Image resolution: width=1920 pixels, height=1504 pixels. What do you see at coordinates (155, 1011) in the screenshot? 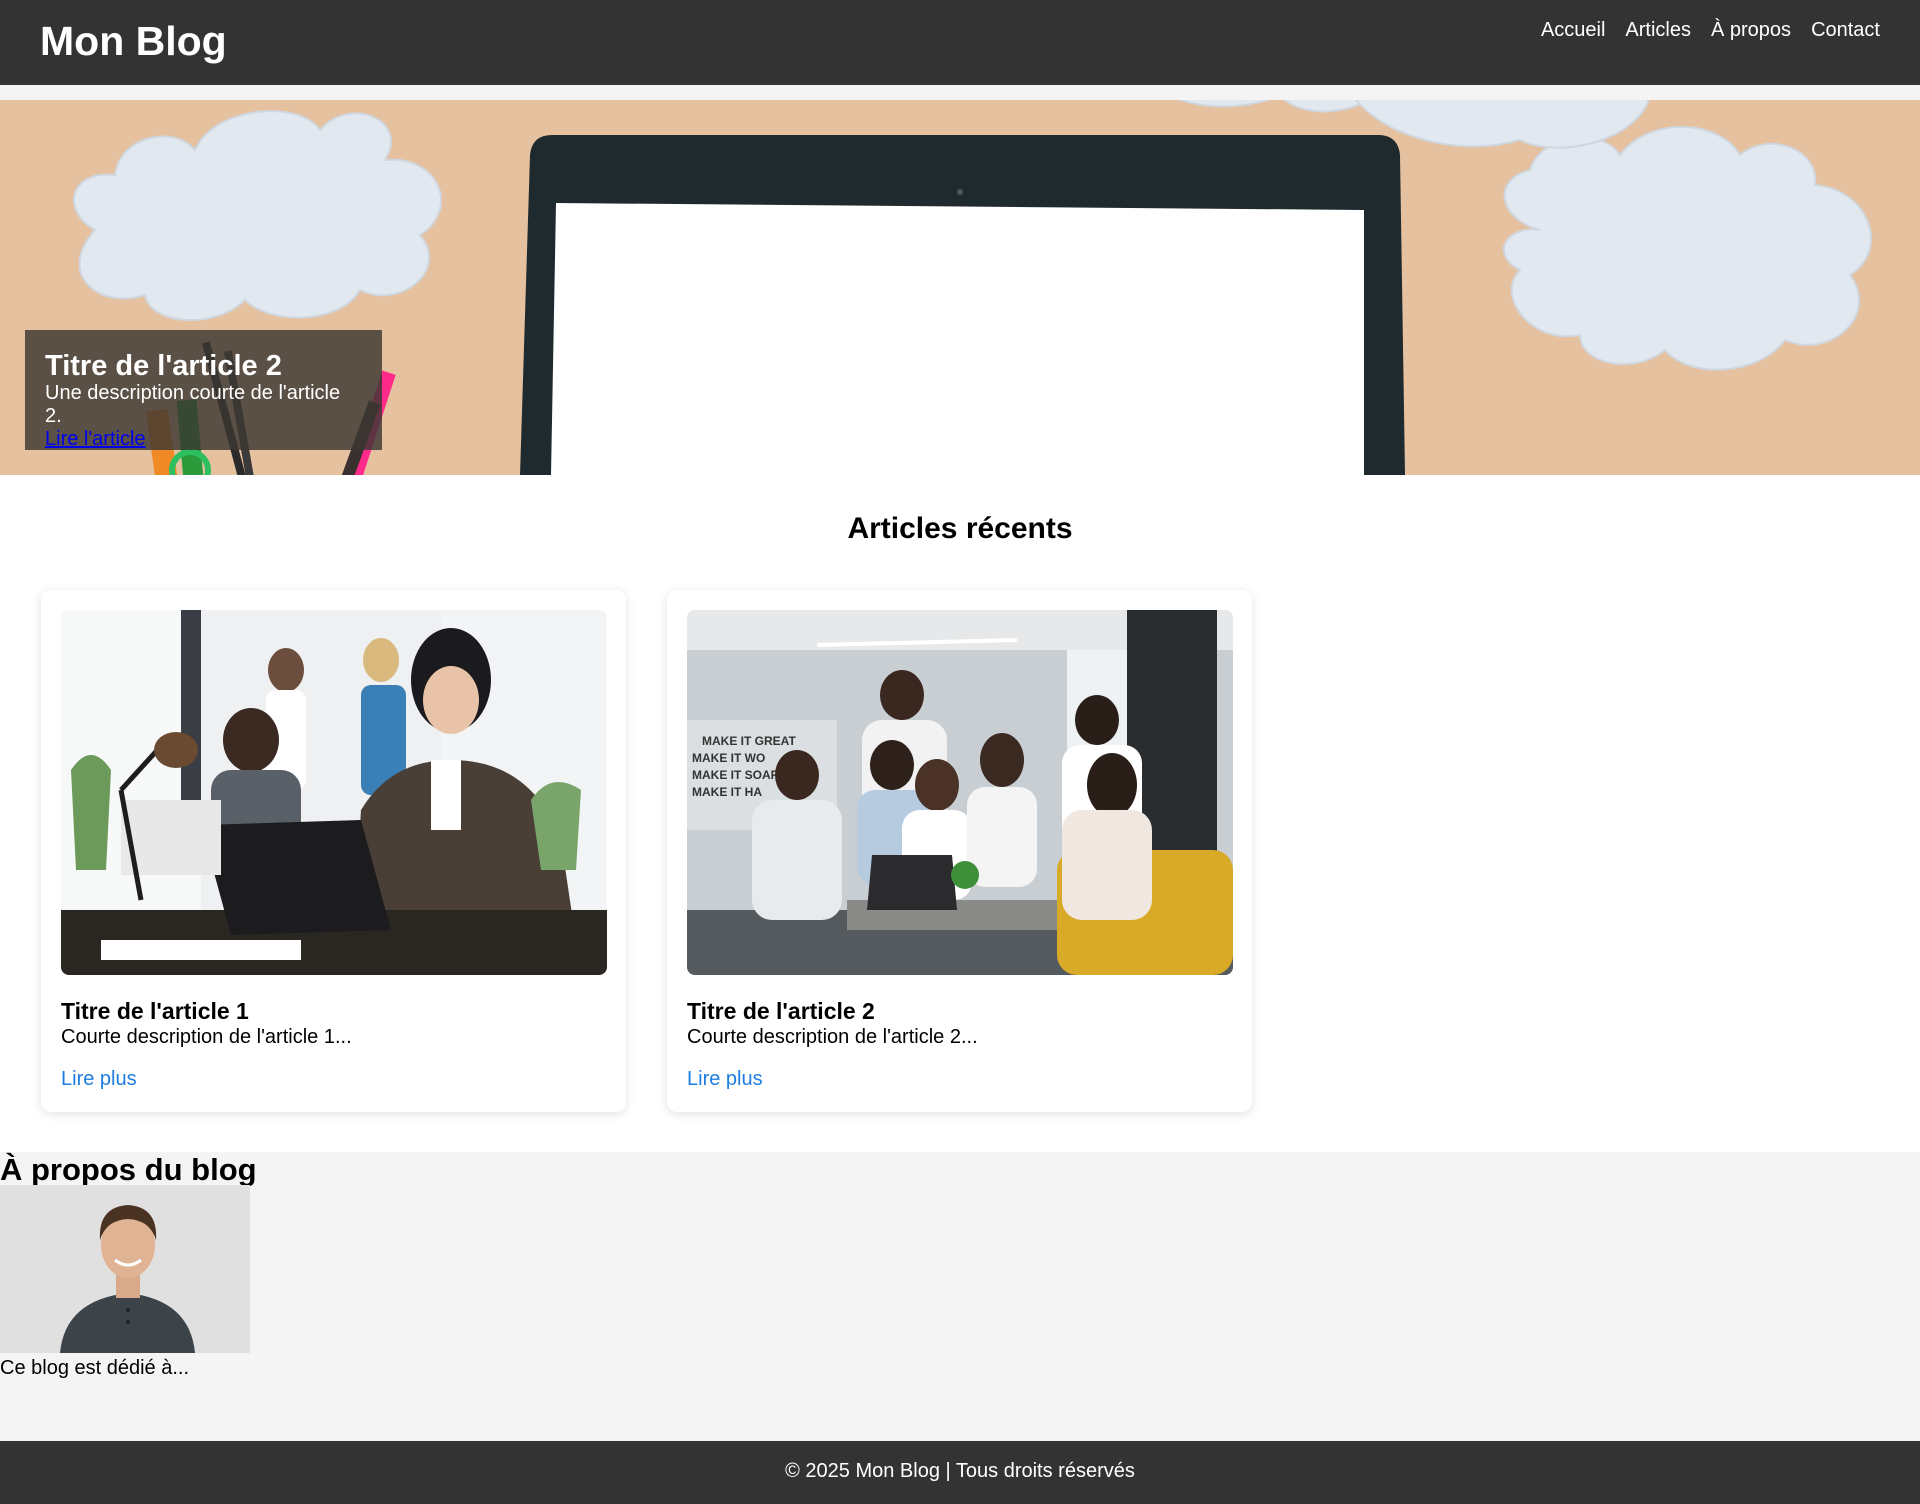
I see `article-title: Titre de l'article 1` at bounding box center [155, 1011].